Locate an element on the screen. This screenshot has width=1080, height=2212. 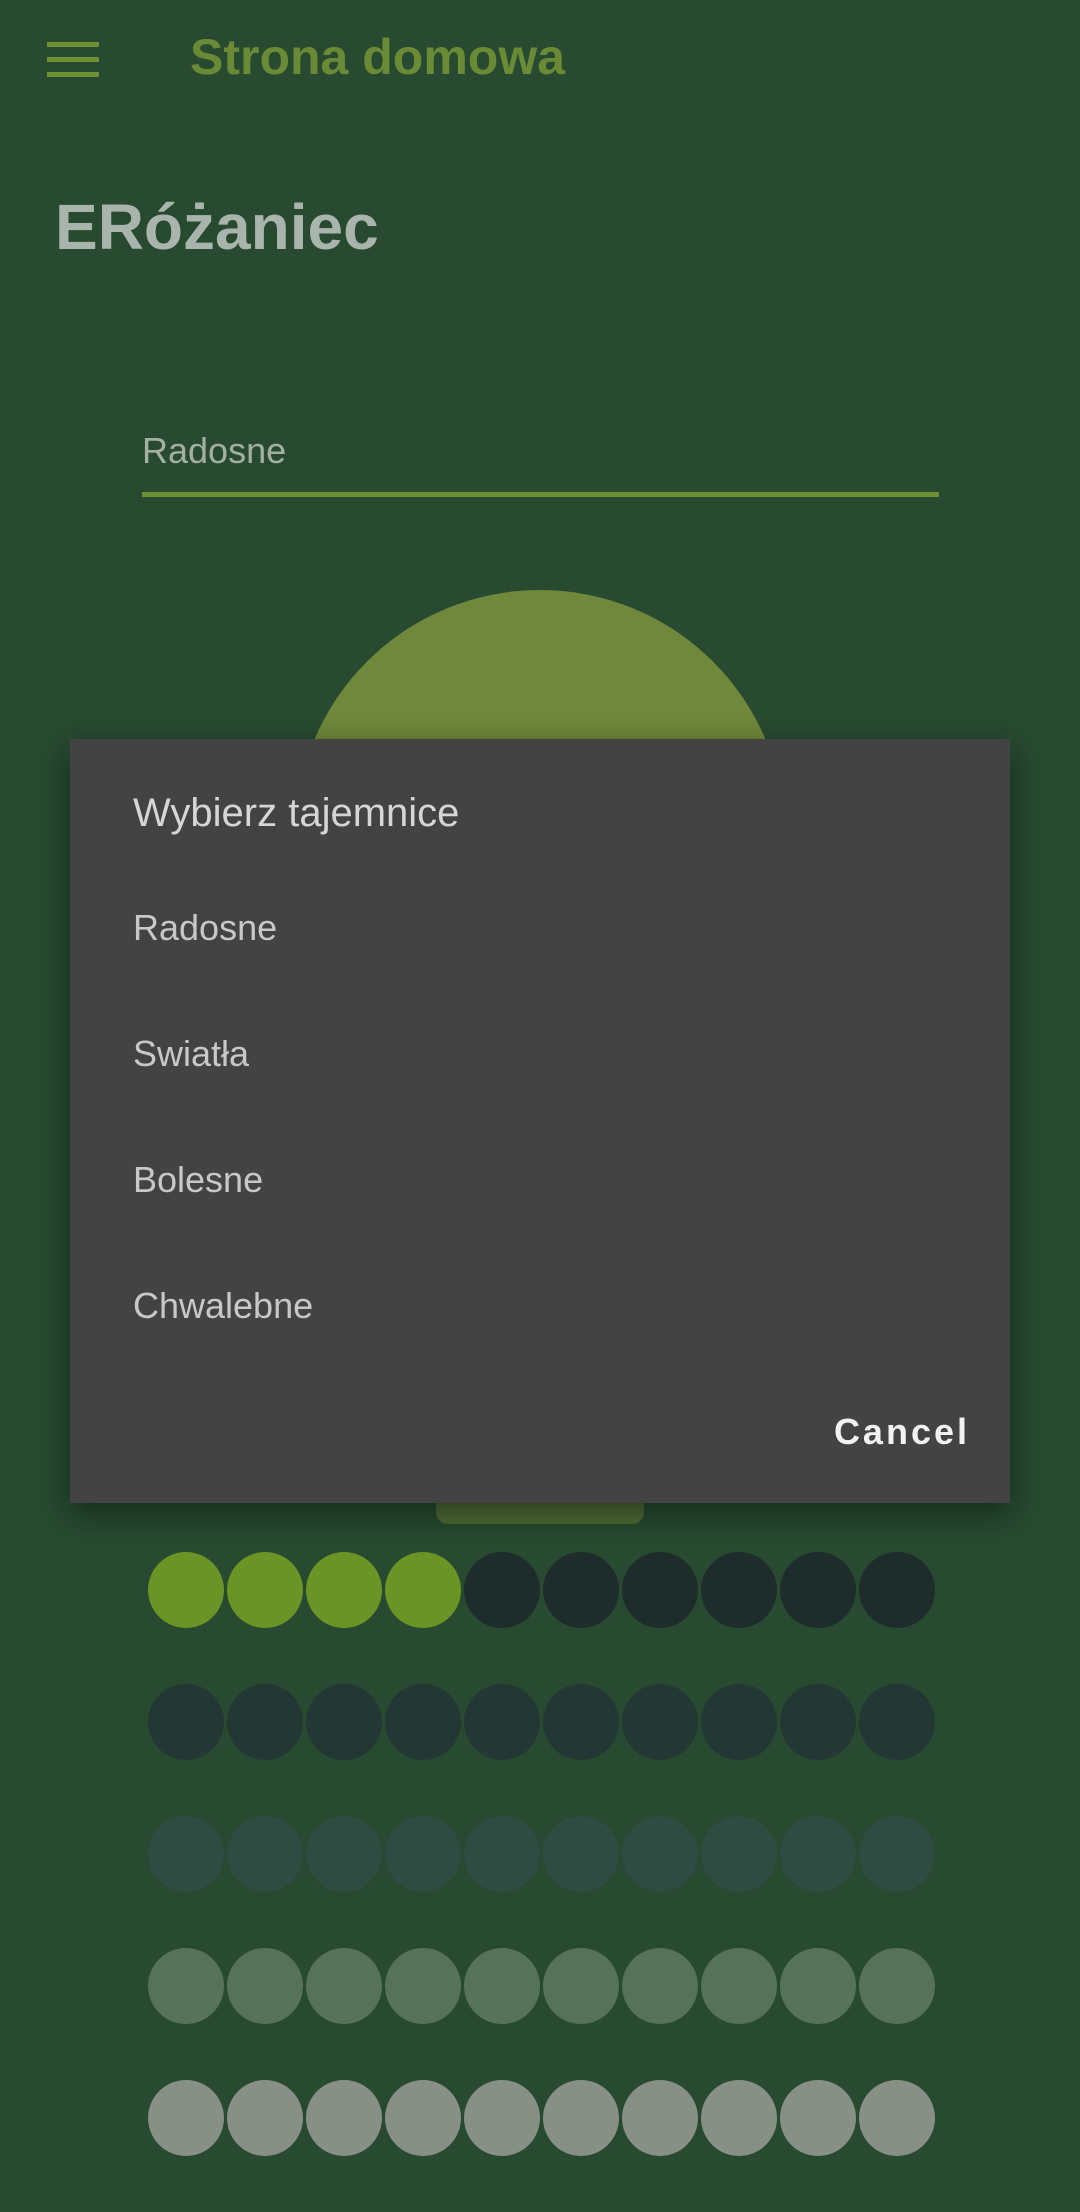
dialog-option-radosne: Radosne is located at coordinates (205, 928).